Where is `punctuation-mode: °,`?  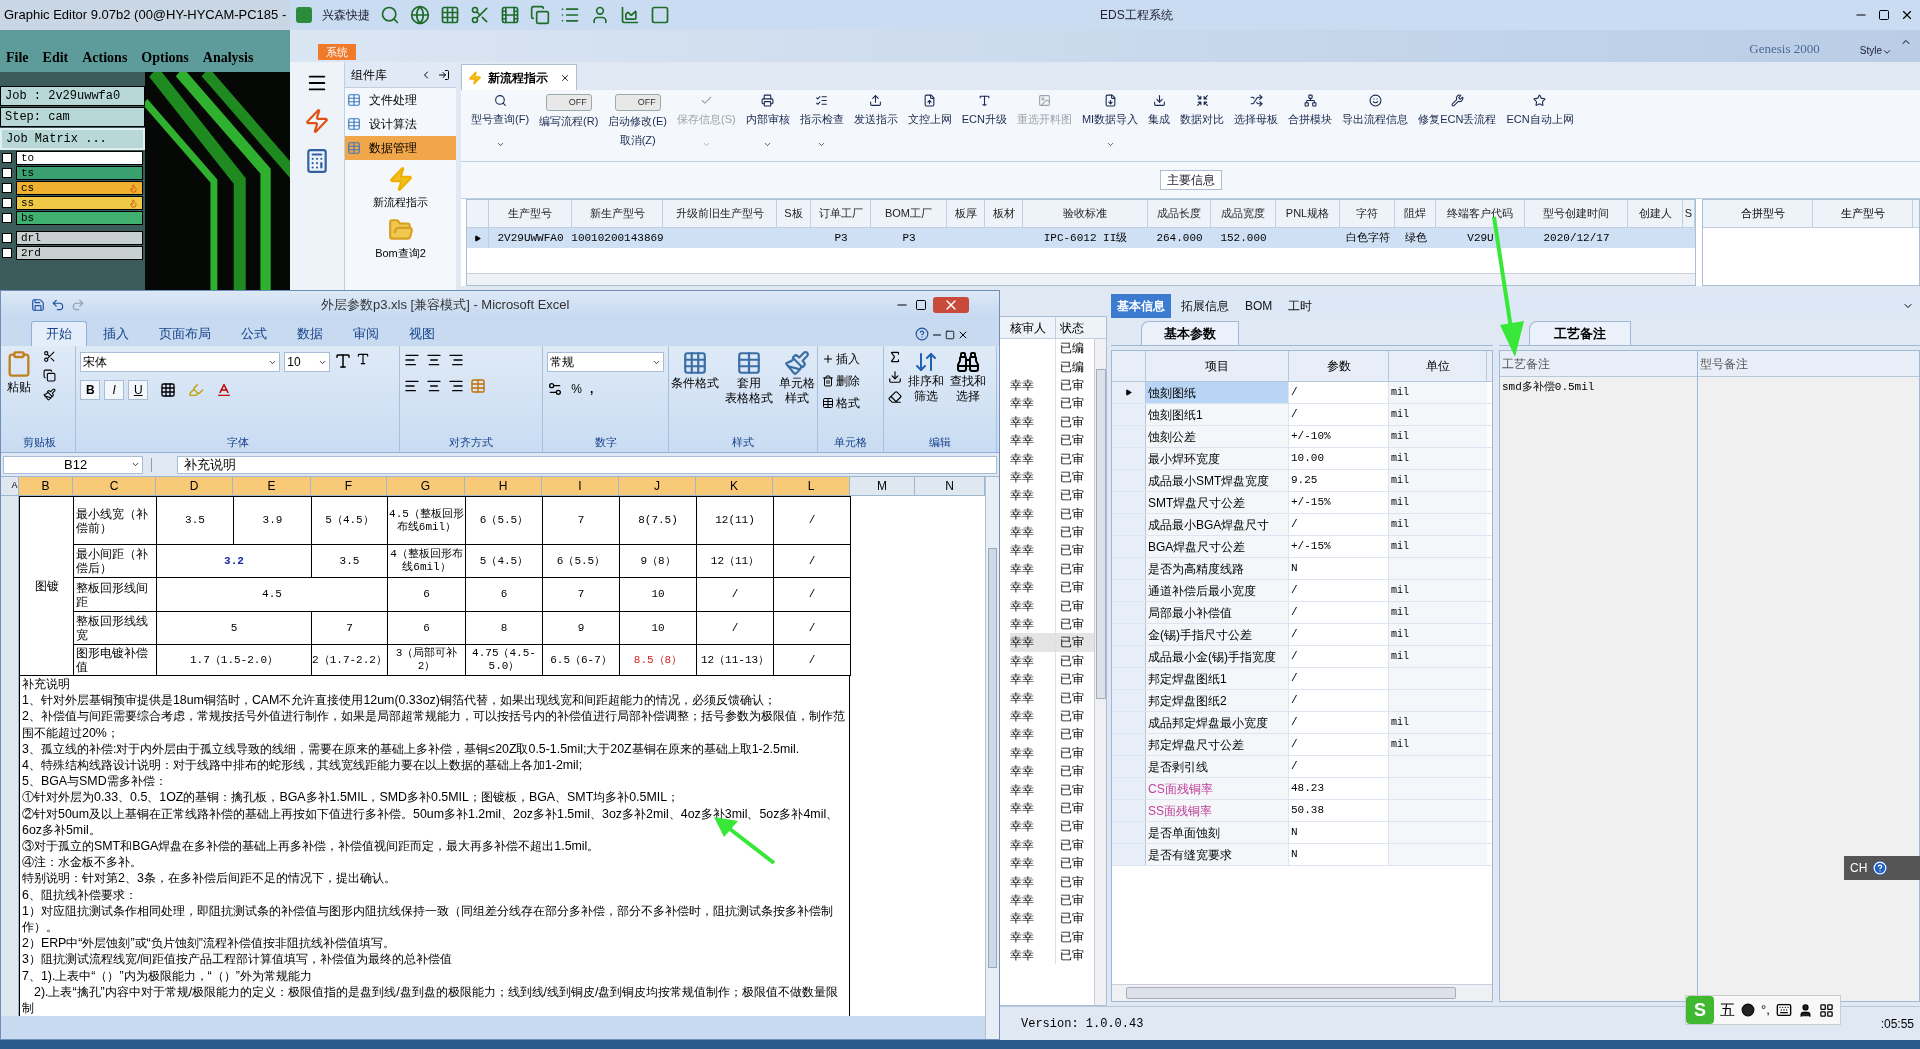 punctuation-mode: °, is located at coordinates (1765, 1010).